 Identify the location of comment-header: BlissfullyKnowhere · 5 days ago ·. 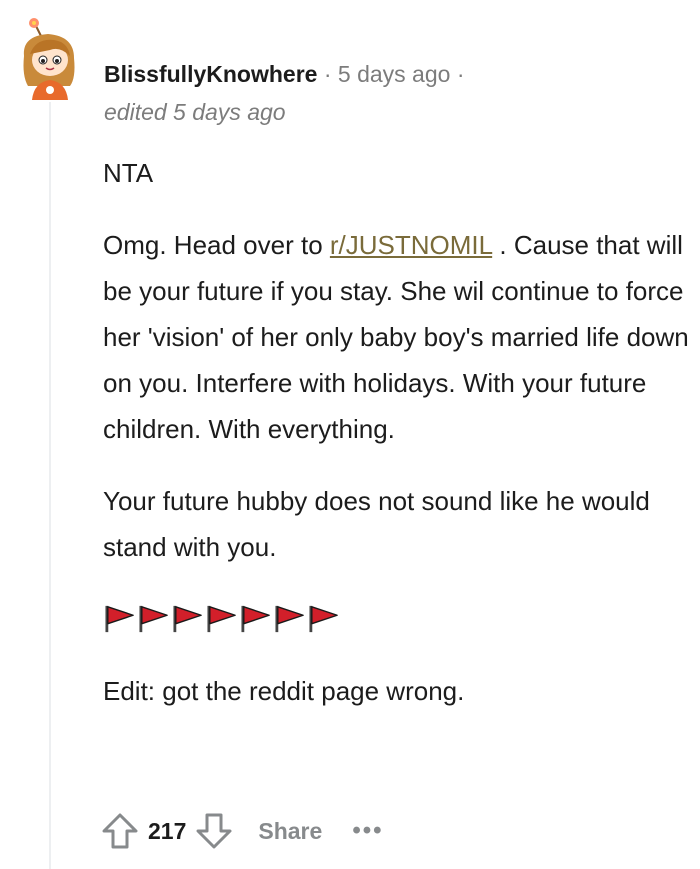
(284, 74).